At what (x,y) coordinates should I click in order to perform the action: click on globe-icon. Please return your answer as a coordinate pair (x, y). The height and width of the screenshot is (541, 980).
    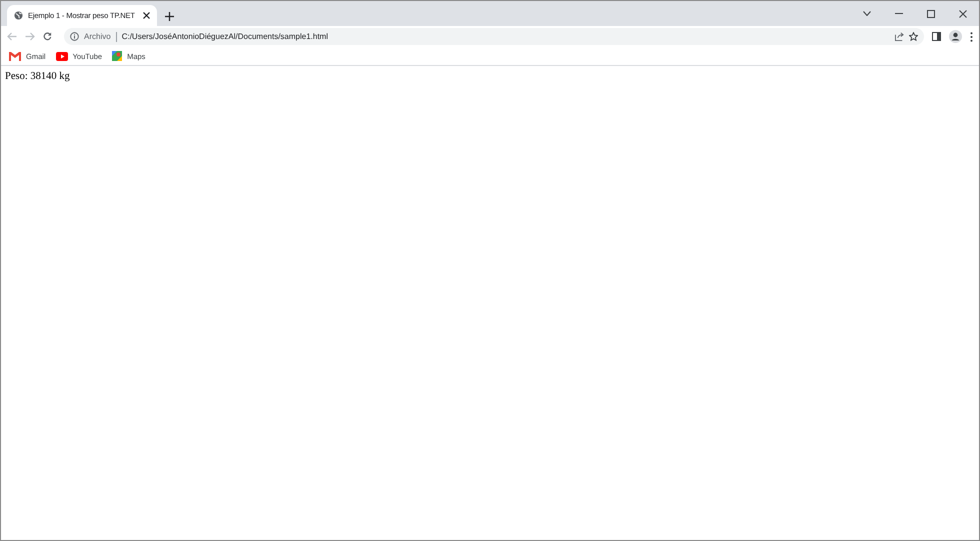
    Looking at the image, I should click on (18, 15).